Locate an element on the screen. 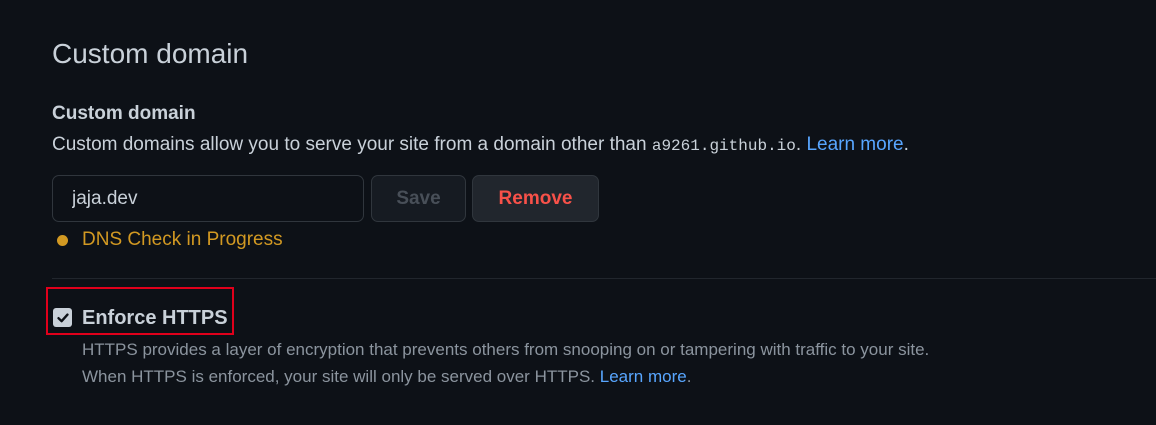 This screenshot has height=425, width=1156. default-domain-code: a9261.github.io is located at coordinates (723, 146).